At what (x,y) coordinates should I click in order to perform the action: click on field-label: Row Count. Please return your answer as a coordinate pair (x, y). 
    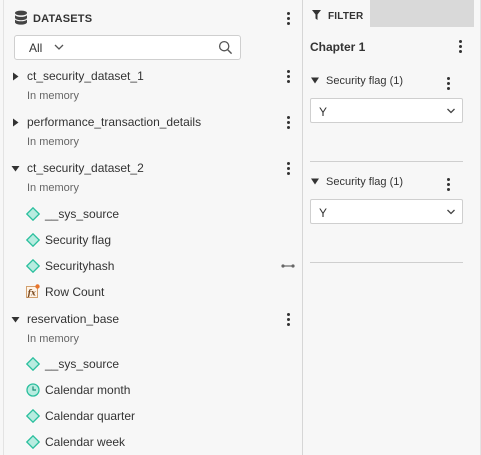
    Looking at the image, I should click on (75, 292).